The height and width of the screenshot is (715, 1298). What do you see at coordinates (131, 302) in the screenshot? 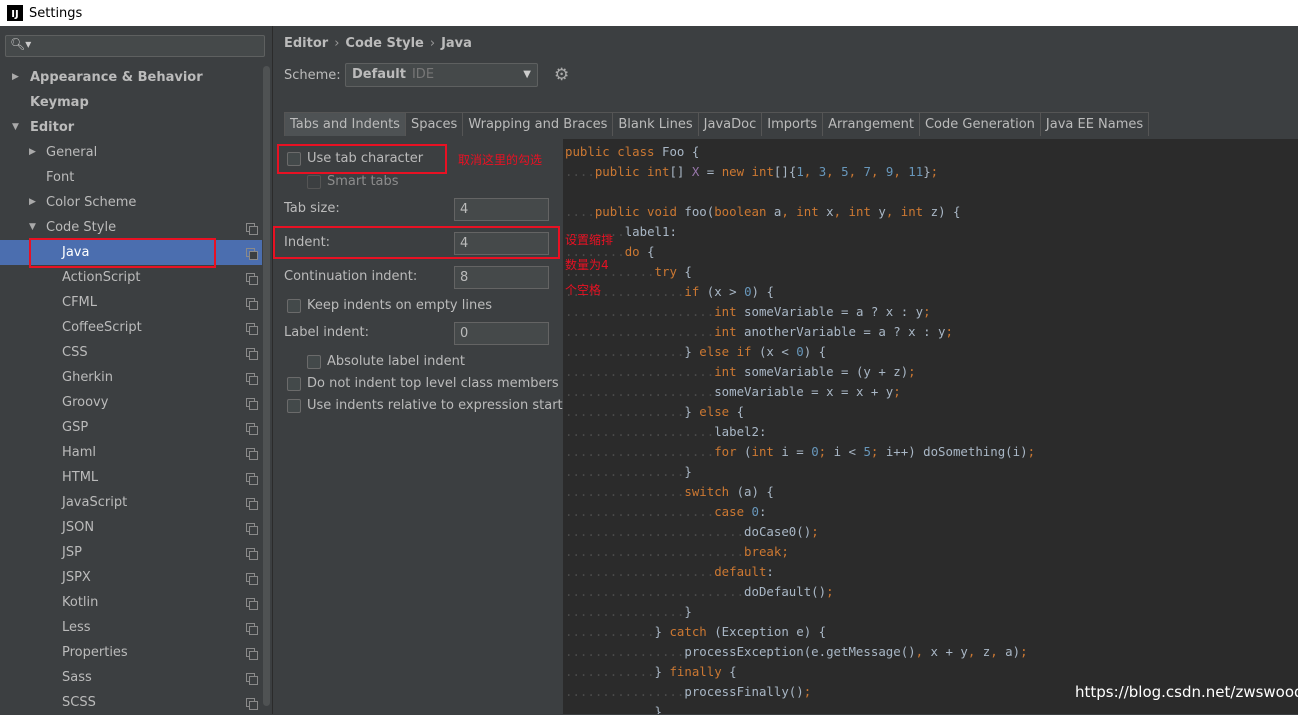
I see `sidebar-item-cfml: CFML` at bounding box center [131, 302].